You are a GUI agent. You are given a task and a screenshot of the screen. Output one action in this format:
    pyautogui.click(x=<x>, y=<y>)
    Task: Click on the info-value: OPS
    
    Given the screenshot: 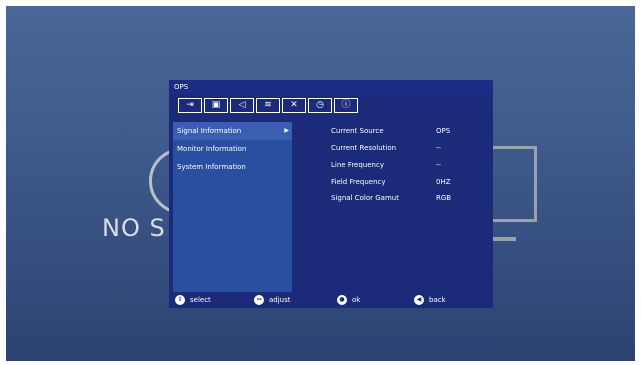 What is the action you would take?
    pyautogui.click(x=443, y=131)
    